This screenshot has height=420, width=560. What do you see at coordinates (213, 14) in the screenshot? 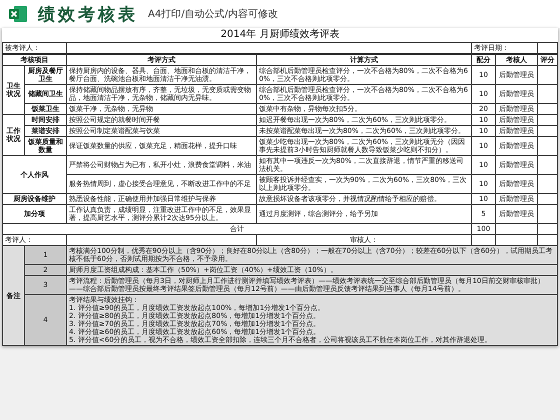
I see `page-subtitle: A4打印/自动公式/内容可修改` at bounding box center [213, 14].